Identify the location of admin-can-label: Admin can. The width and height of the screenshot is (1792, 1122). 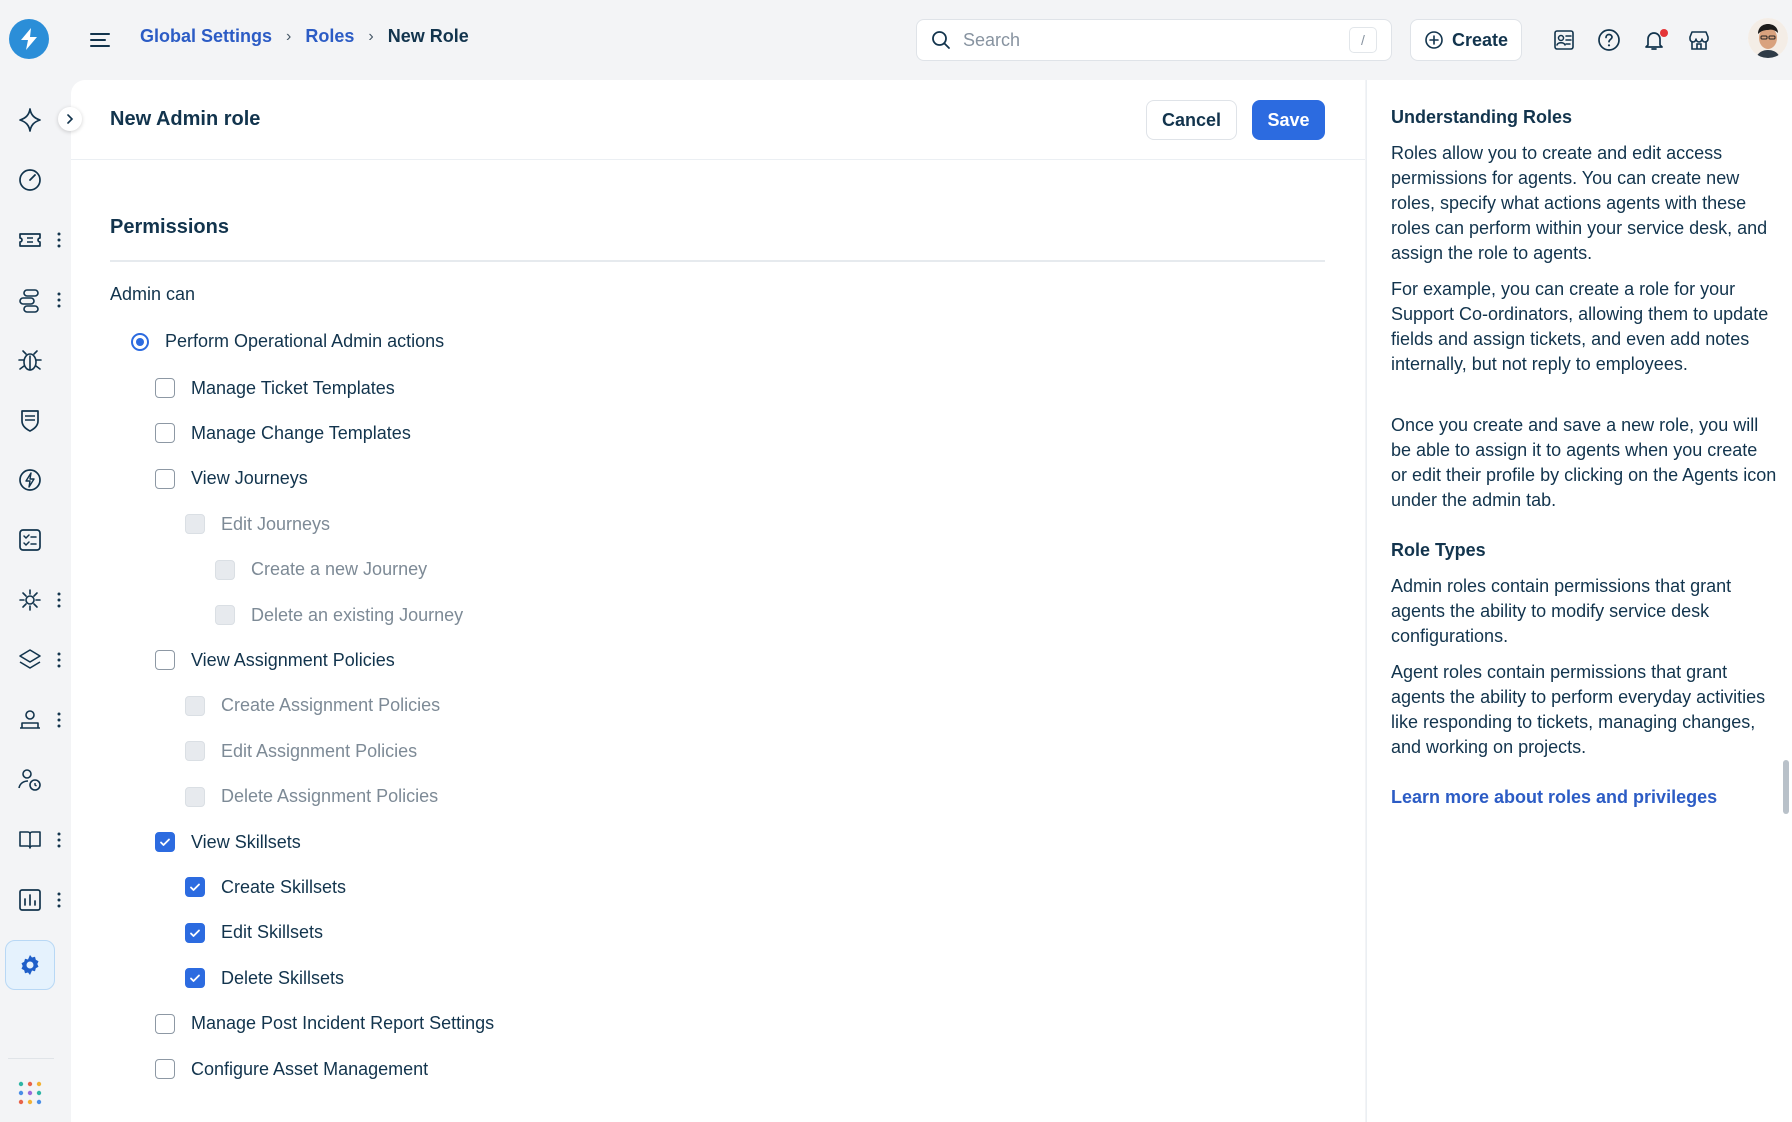
(153, 294).